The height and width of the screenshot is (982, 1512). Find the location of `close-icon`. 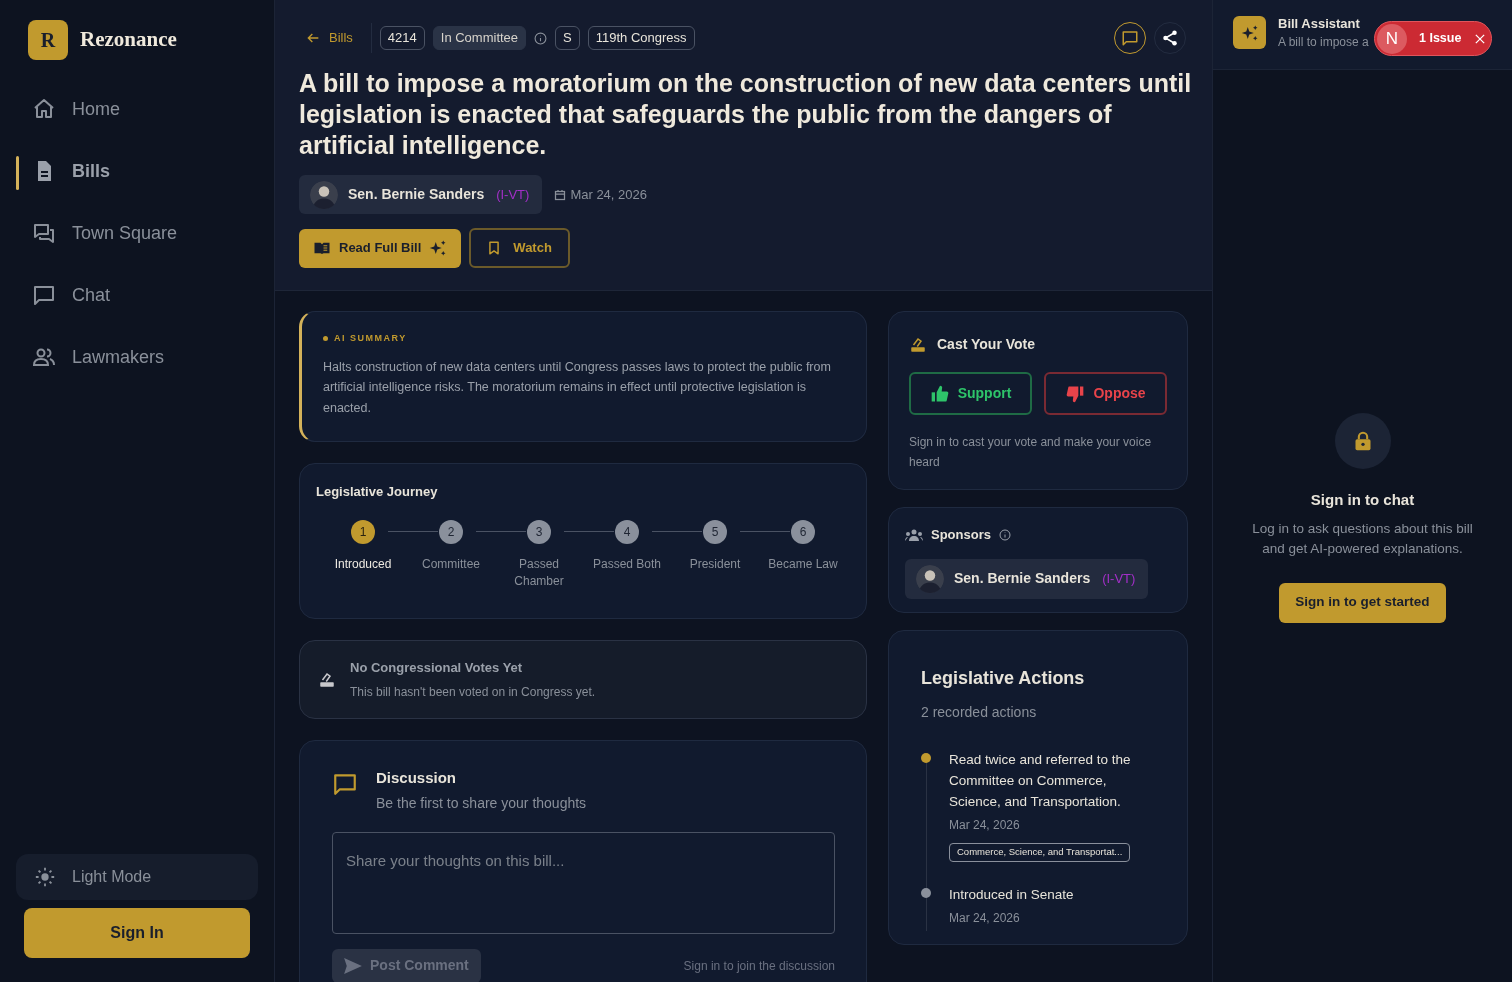

close-icon is located at coordinates (1480, 38).